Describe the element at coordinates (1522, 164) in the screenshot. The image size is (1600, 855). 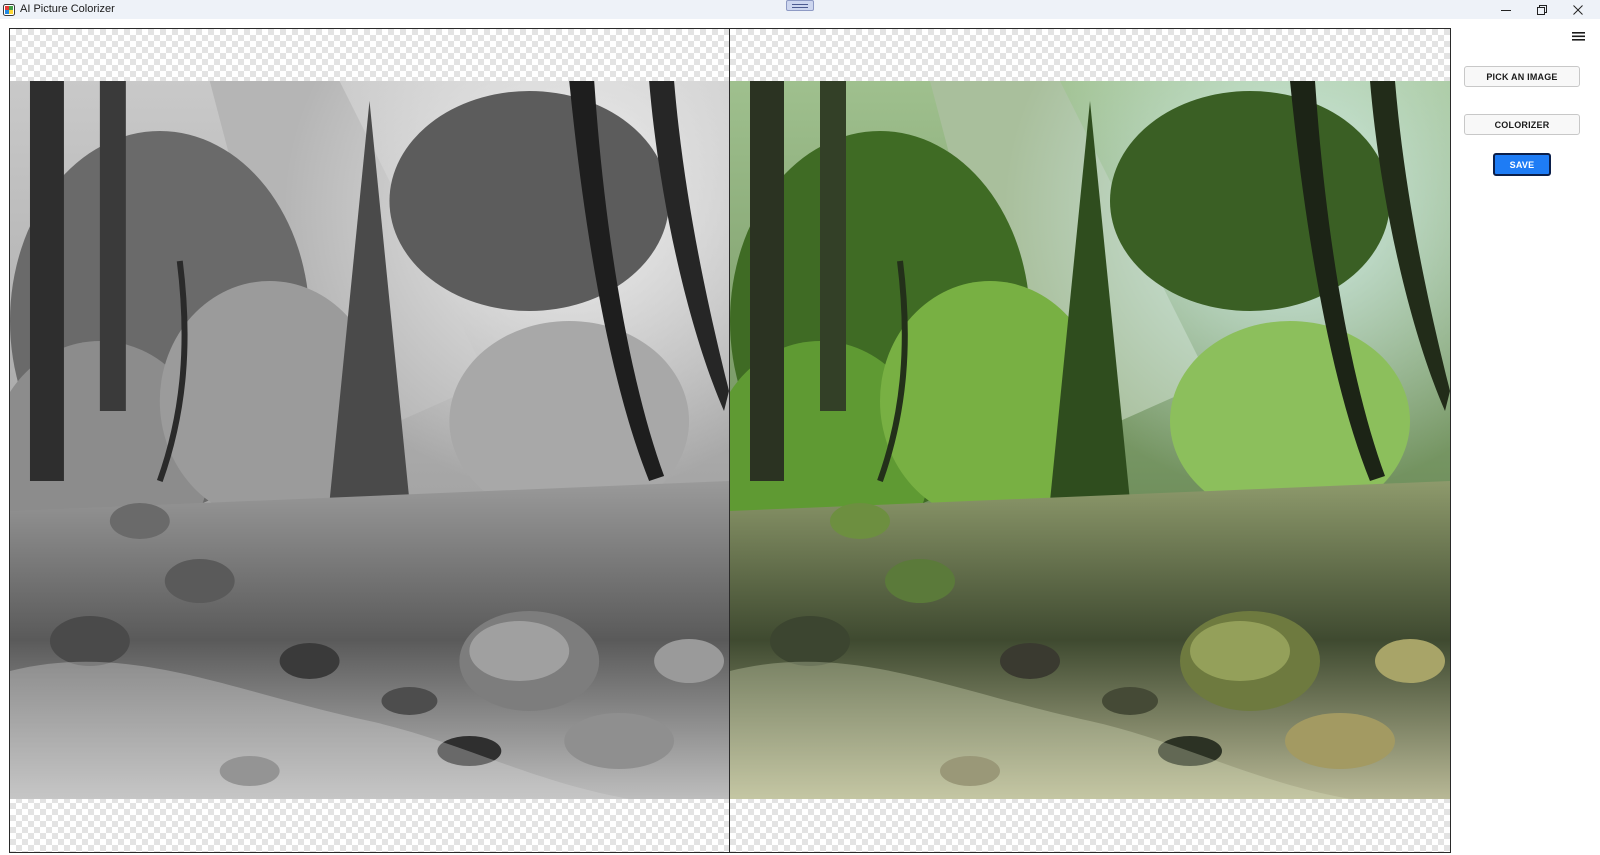
I see `save-button: SAVE` at that location.